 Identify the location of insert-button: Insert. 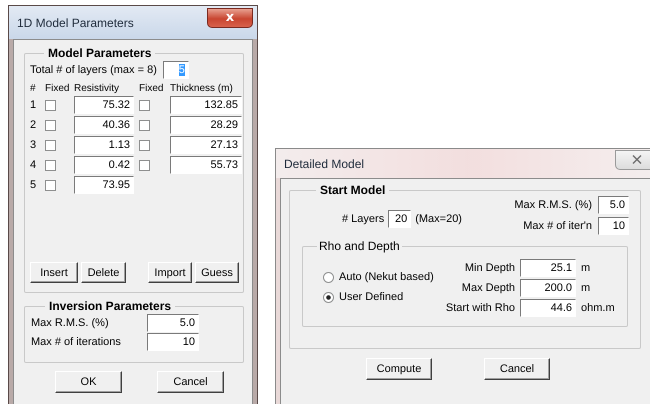
(54, 272).